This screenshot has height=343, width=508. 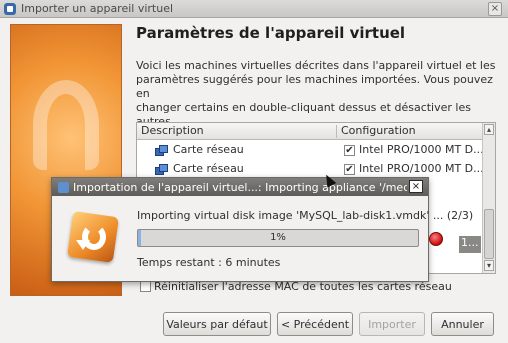 I want to click on restore-defaults-button: Valeurs par défaut, so click(x=217, y=324).